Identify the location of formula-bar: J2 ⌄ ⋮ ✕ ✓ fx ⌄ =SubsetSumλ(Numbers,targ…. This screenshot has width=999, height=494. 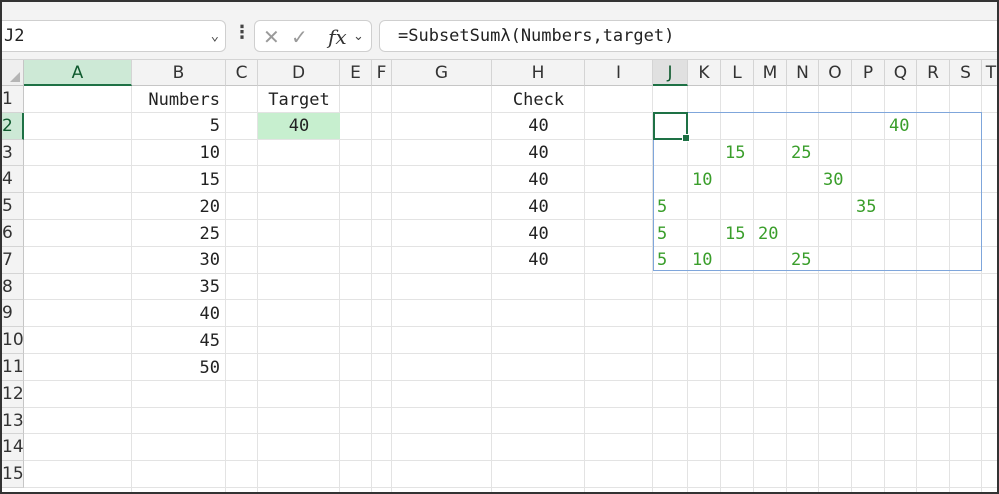
(499, 31).